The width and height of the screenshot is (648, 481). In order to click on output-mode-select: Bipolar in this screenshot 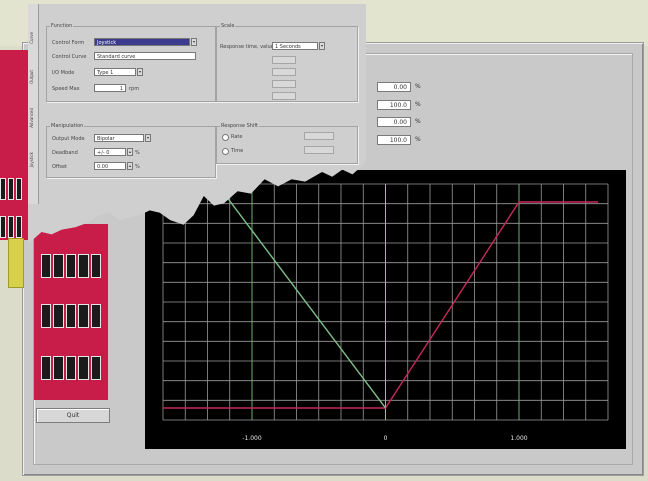, I will do `click(119, 138)`.